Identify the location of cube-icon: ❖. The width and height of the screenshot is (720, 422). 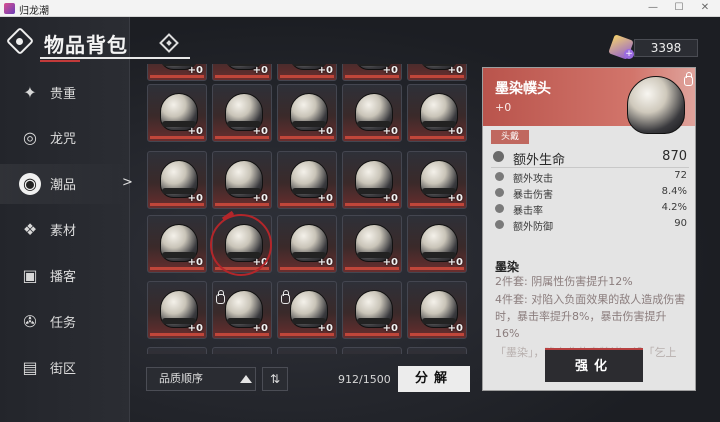
(30, 229).